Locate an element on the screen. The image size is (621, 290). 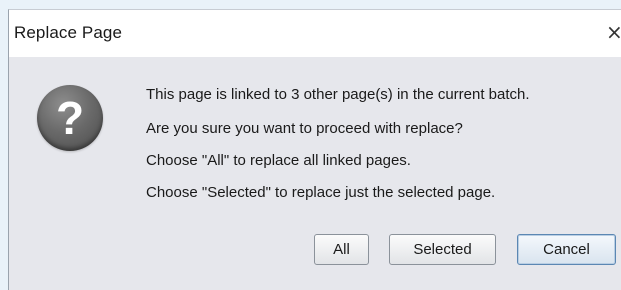
question-icon: ? is located at coordinates (70, 118).